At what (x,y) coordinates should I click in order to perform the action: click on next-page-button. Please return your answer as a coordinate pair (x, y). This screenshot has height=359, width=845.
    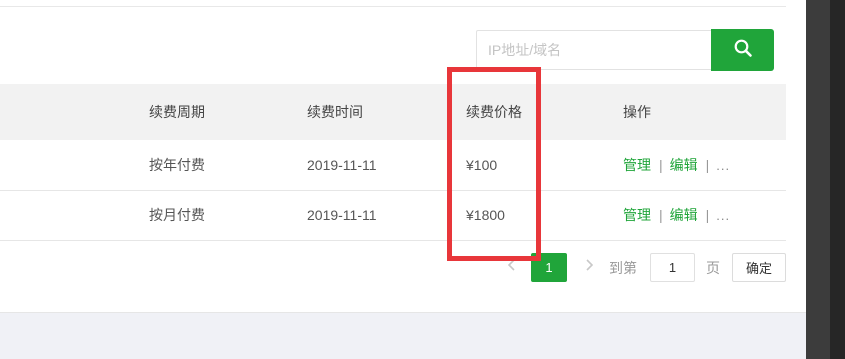
    Looking at the image, I should click on (589, 267).